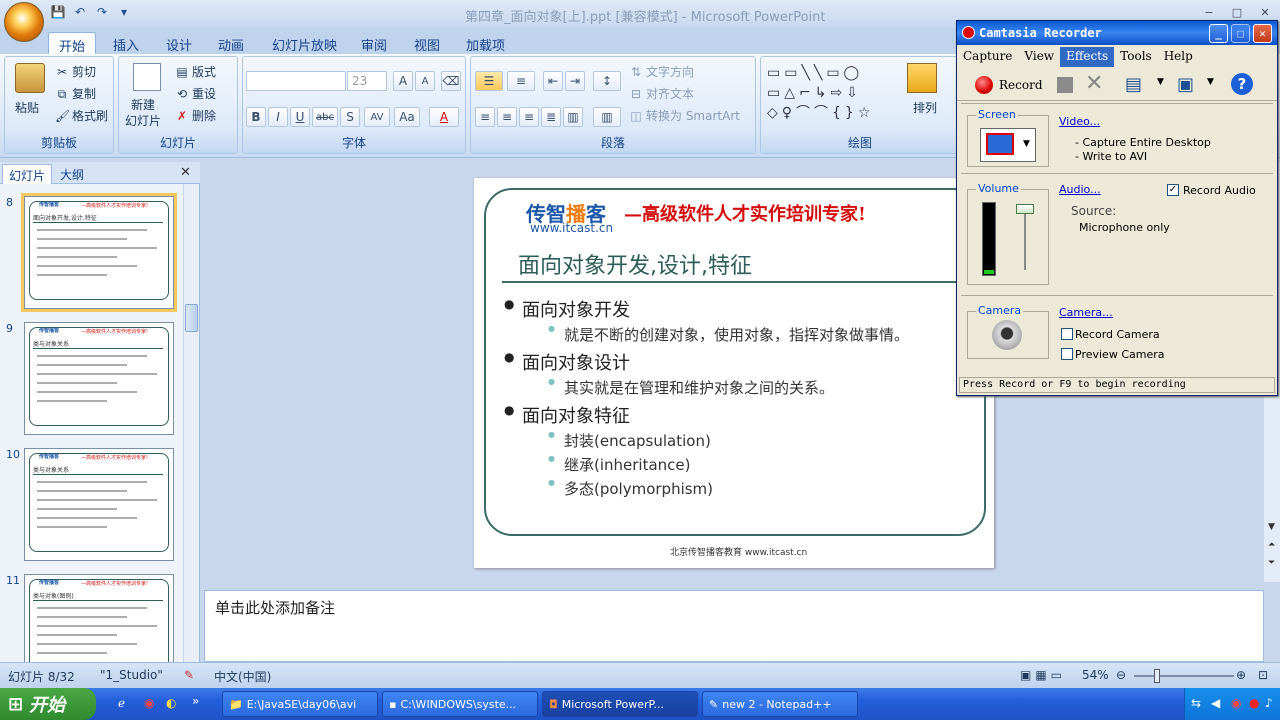 The height and width of the screenshot is (720, 1280). Describe the element at coordinates (147, 77) in the screenshot. I see `new-slide-icon` at that location.